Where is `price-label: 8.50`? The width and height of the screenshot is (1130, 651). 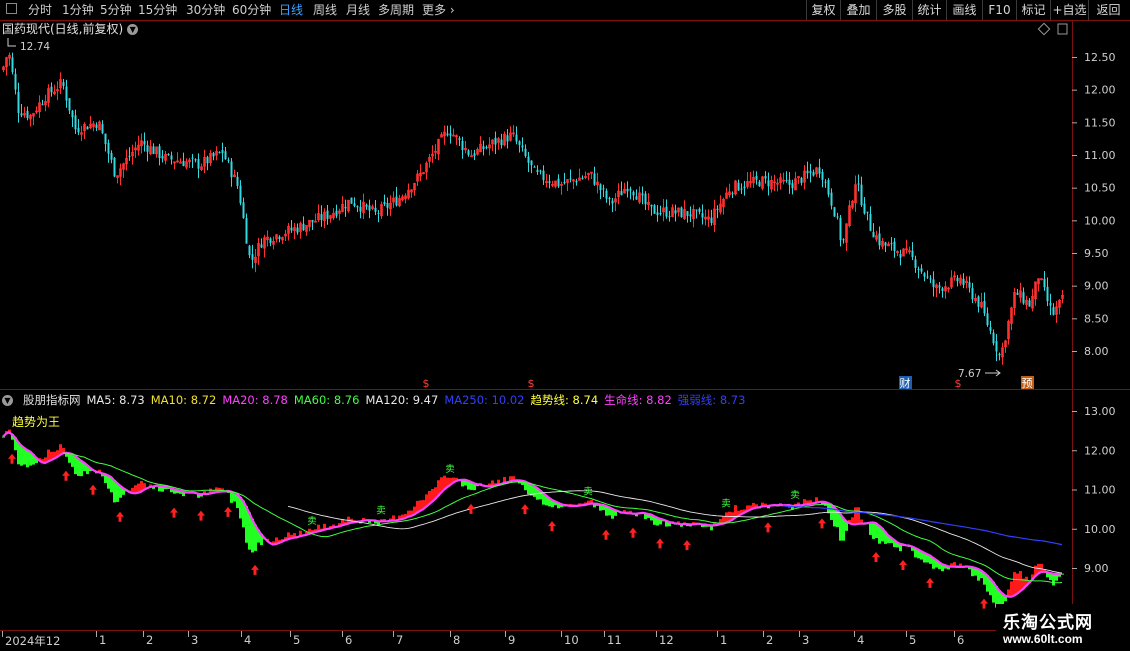
price-label: 8.50 is located at coordinates (1096, 318).